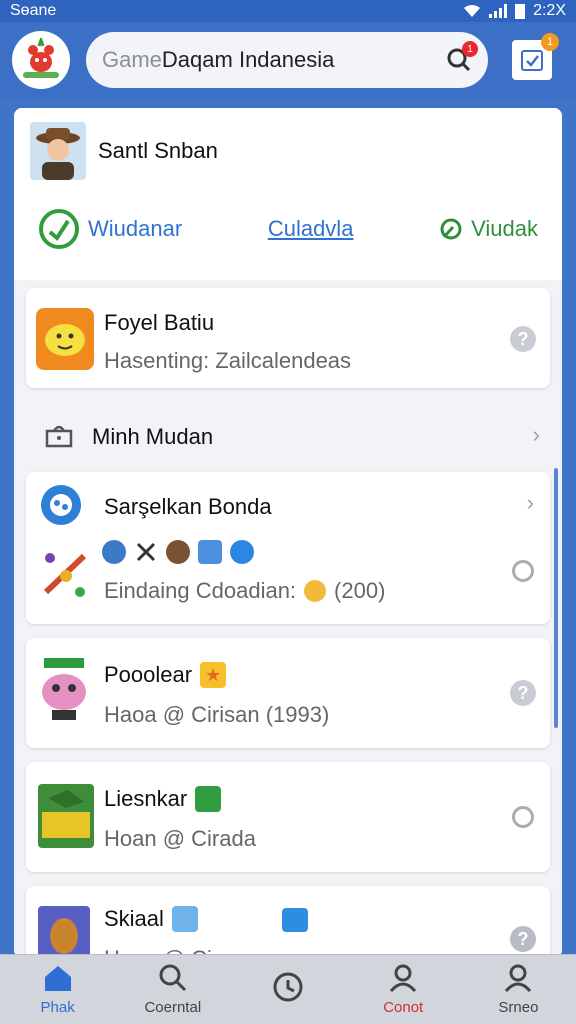 This screenshot has height=1024, width=576. What do you see at coordinates (504, 228) in the screenshot?
I see `link-viudak-label: Viudak` at bounding box center [504, 228].